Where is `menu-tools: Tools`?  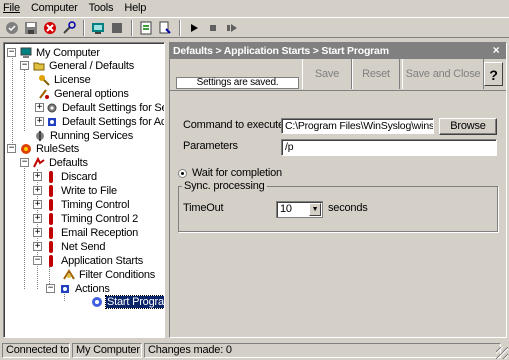 menu-tools: Tools is located at coordinates (101, 8).